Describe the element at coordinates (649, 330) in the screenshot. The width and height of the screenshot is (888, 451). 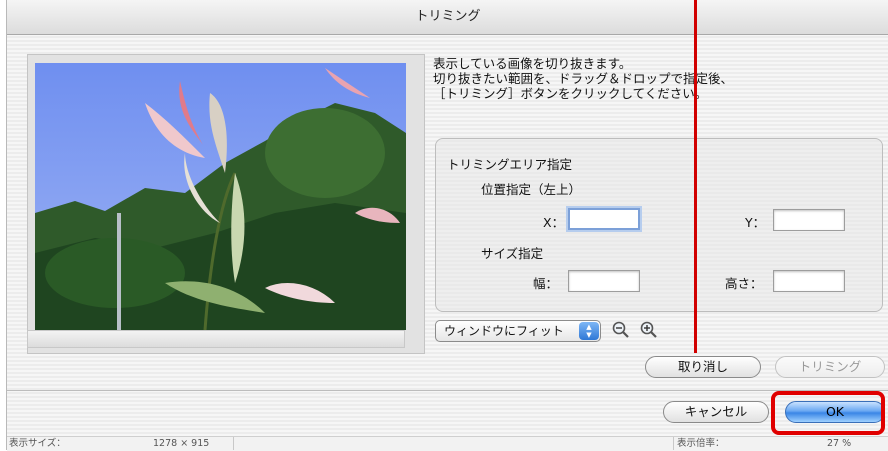
I see `zoom-in-icon` at that location.